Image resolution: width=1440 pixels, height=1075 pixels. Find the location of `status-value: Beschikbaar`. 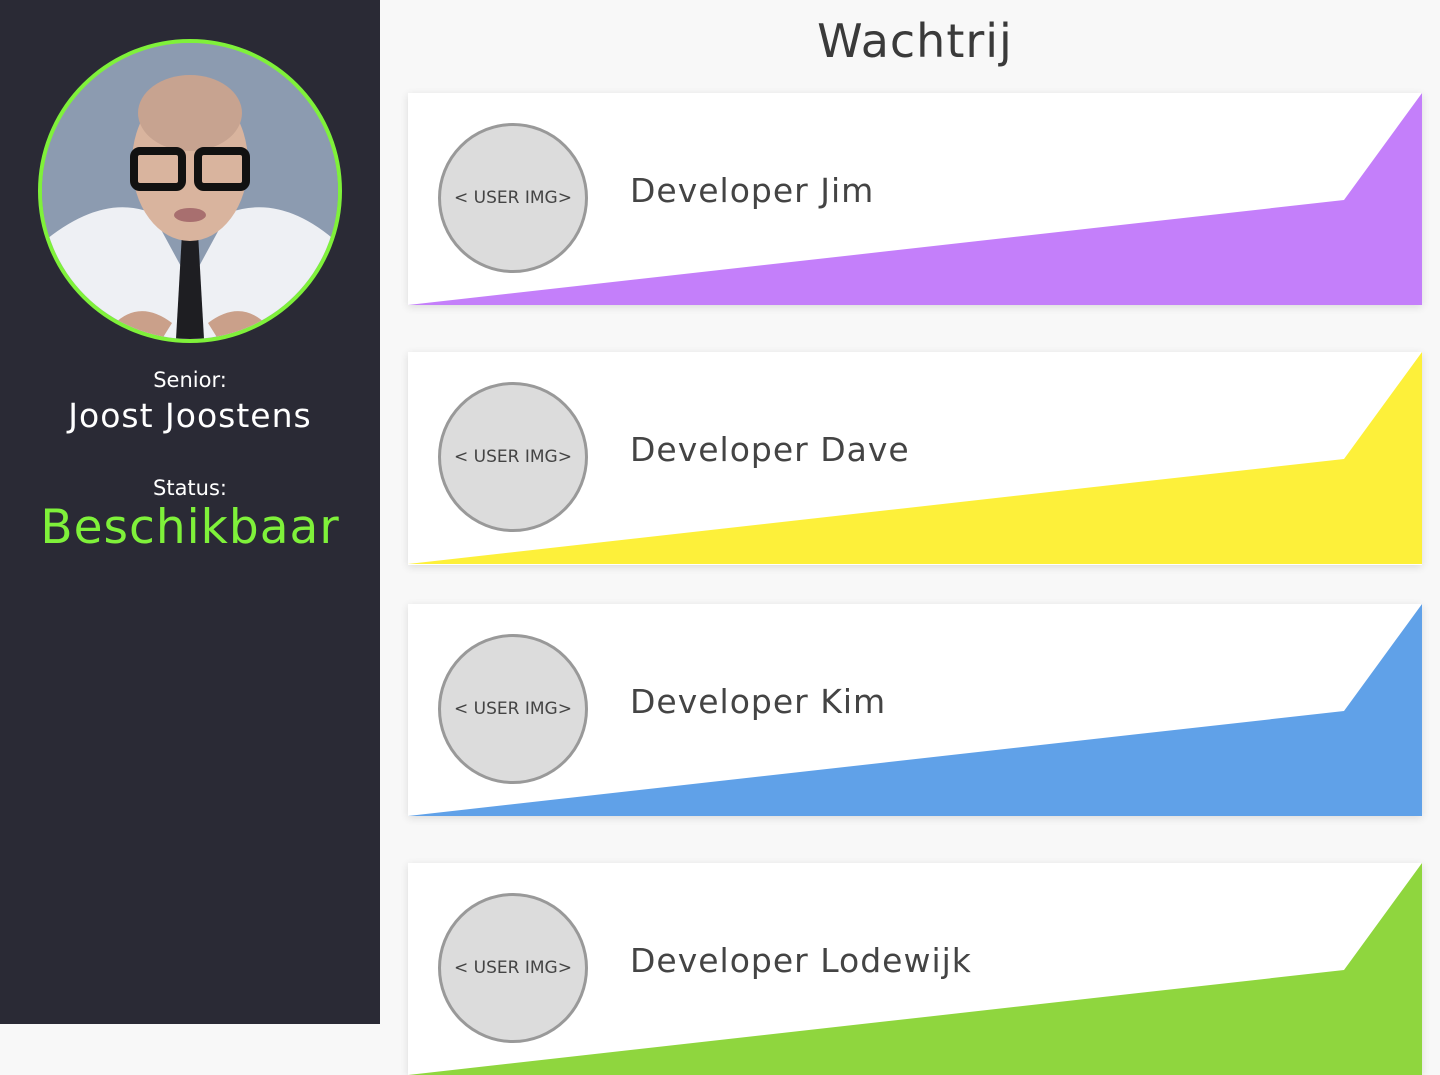

status-value: Beschikbaar is located at coordinates (190, 527).